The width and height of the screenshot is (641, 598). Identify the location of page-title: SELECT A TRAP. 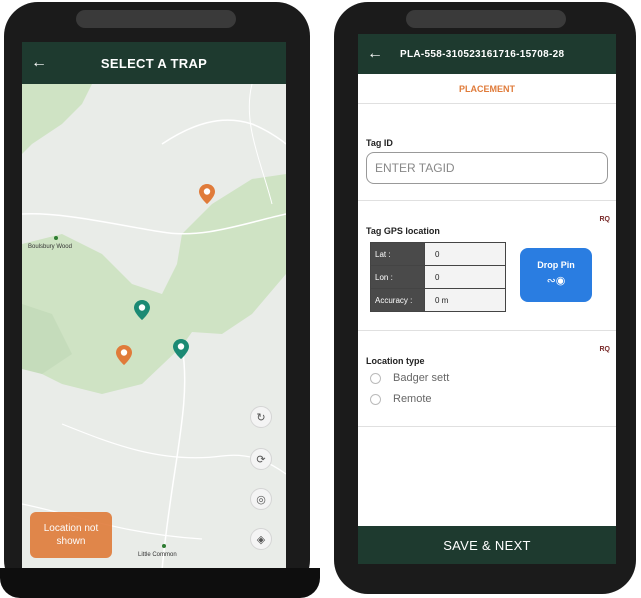
(154, 63).